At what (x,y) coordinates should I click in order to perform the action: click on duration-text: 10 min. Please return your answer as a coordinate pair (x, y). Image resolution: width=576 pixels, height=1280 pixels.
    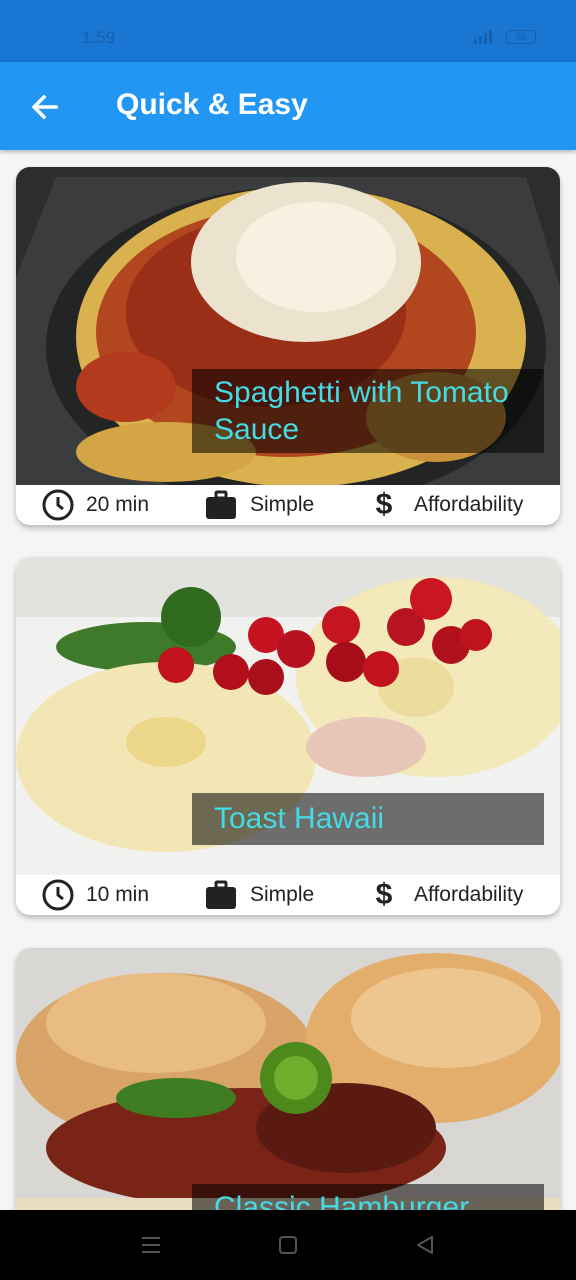
    Looking at the image, I should click on (118, 894).